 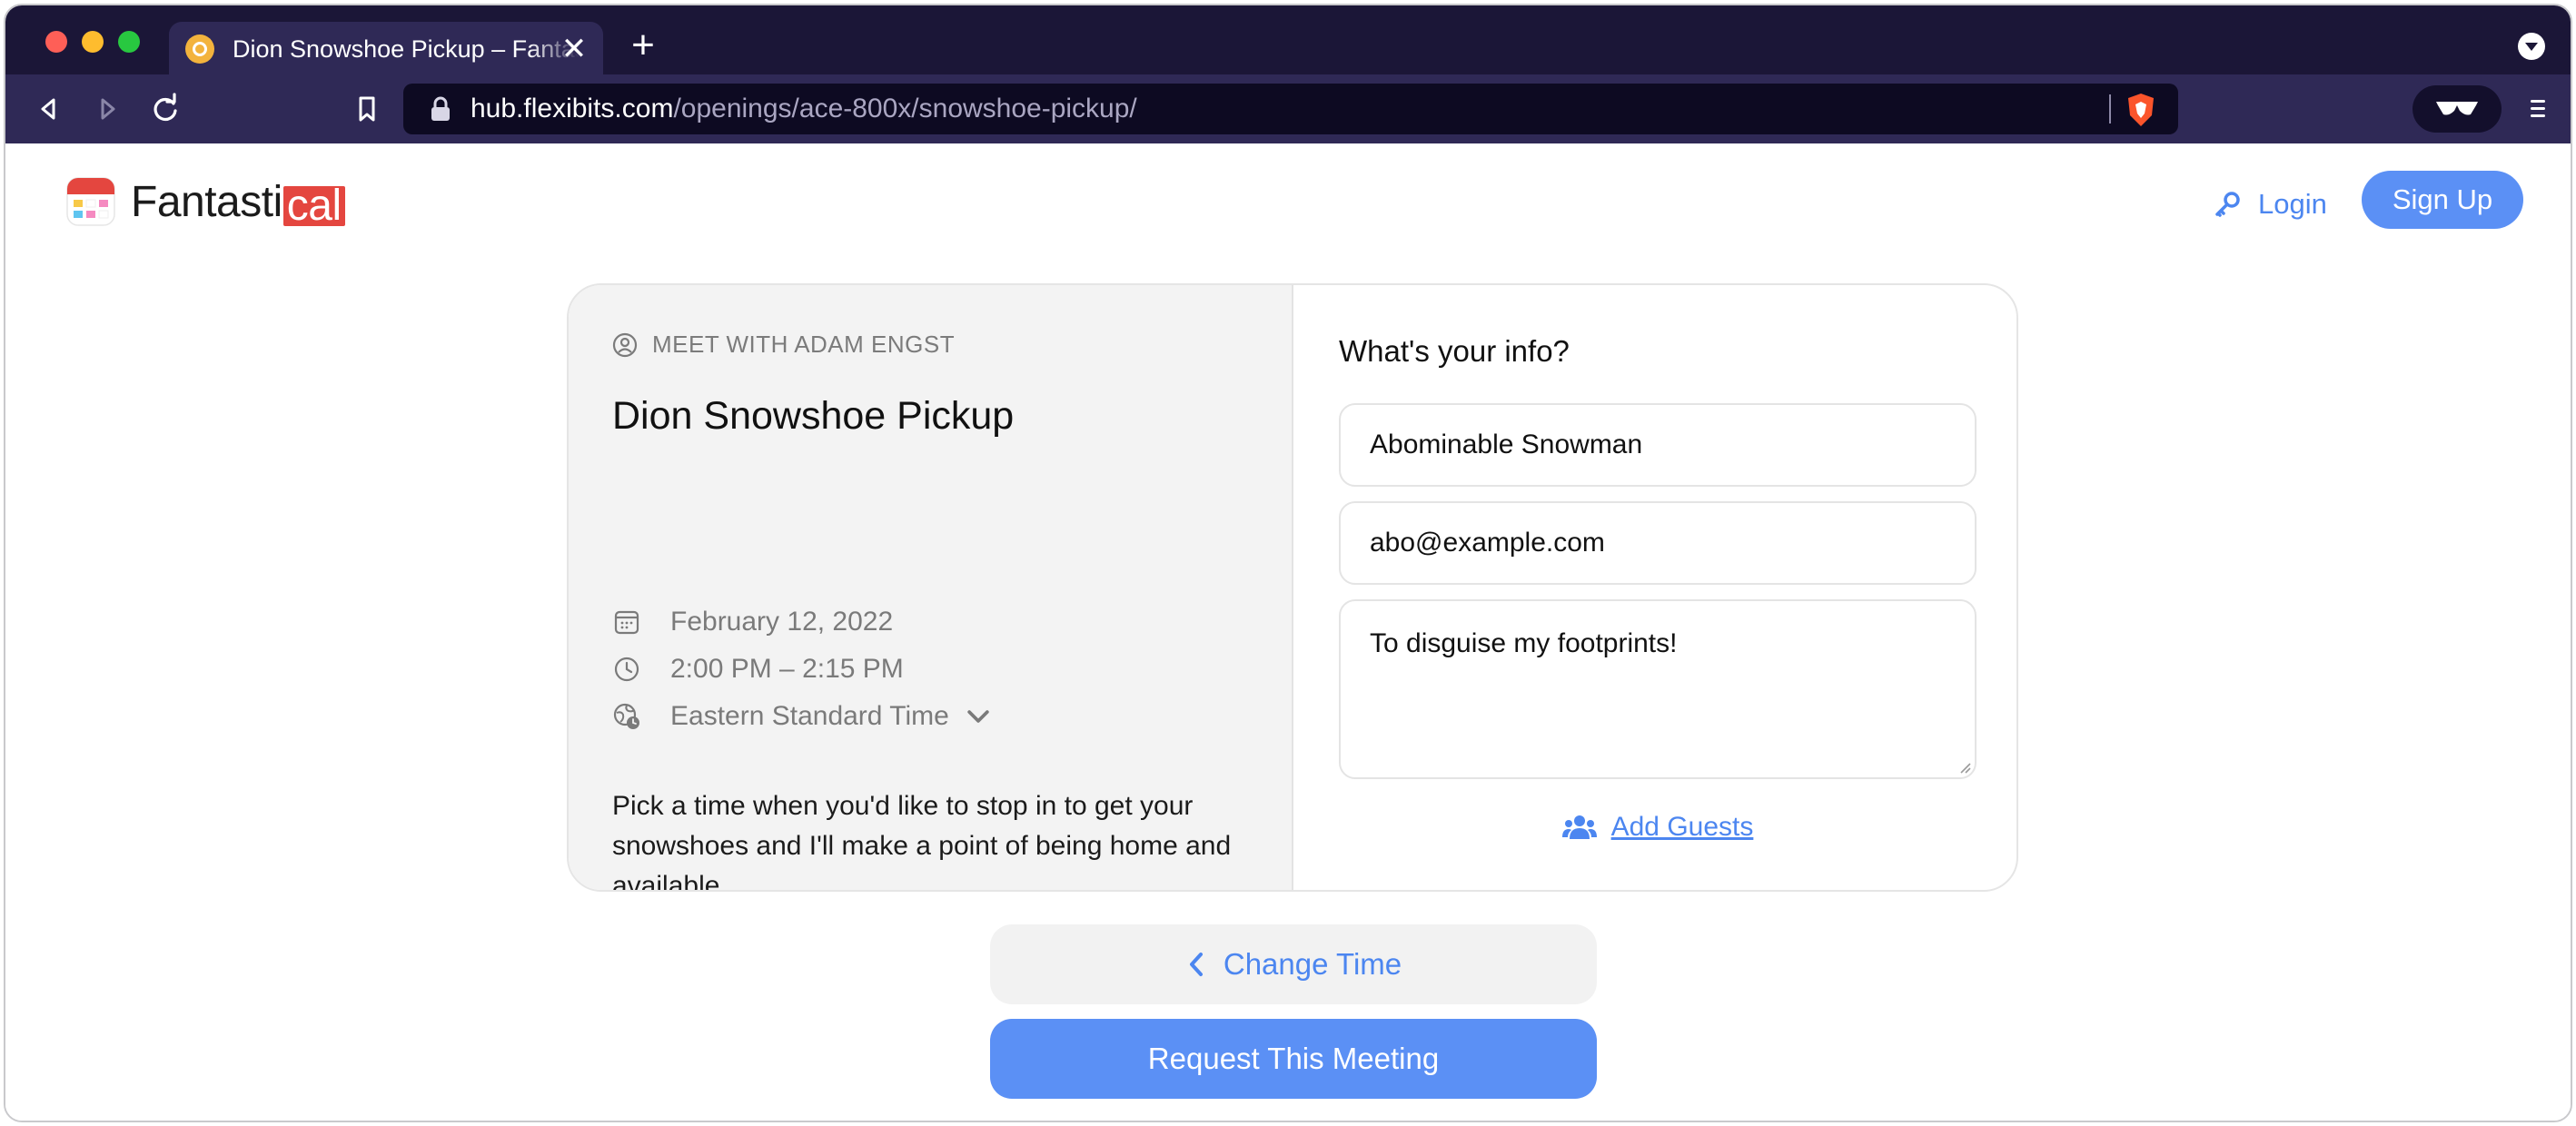 I want to click on add-guests-link: Add Guests, so click(x=1655, y=827).